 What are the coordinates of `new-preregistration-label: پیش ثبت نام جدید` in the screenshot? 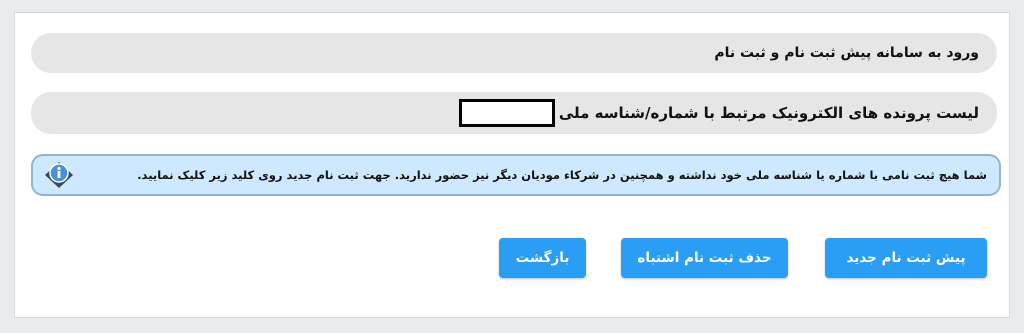 It's located at (906, 258).